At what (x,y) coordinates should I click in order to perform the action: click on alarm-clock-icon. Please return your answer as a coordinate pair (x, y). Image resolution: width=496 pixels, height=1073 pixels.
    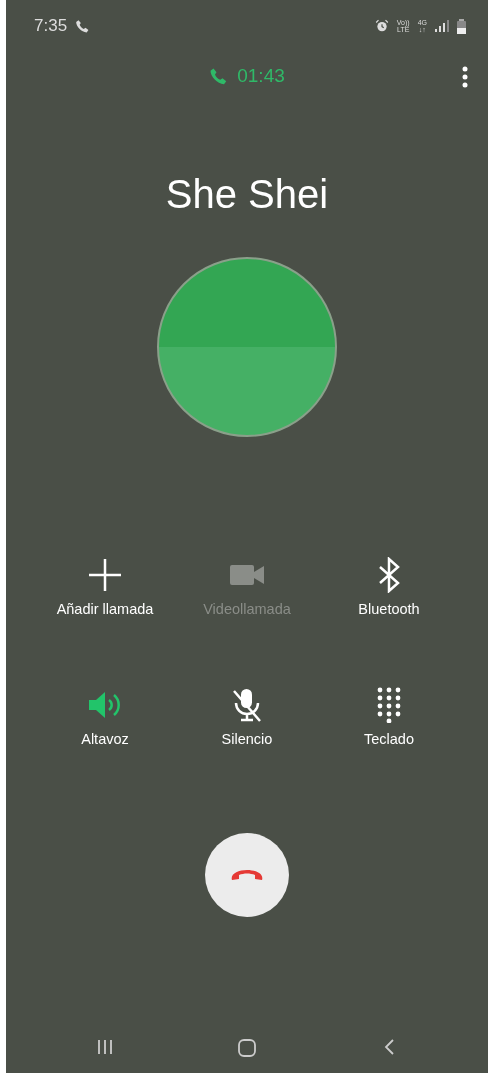
    Looking at the image, I should click on (381, 26).